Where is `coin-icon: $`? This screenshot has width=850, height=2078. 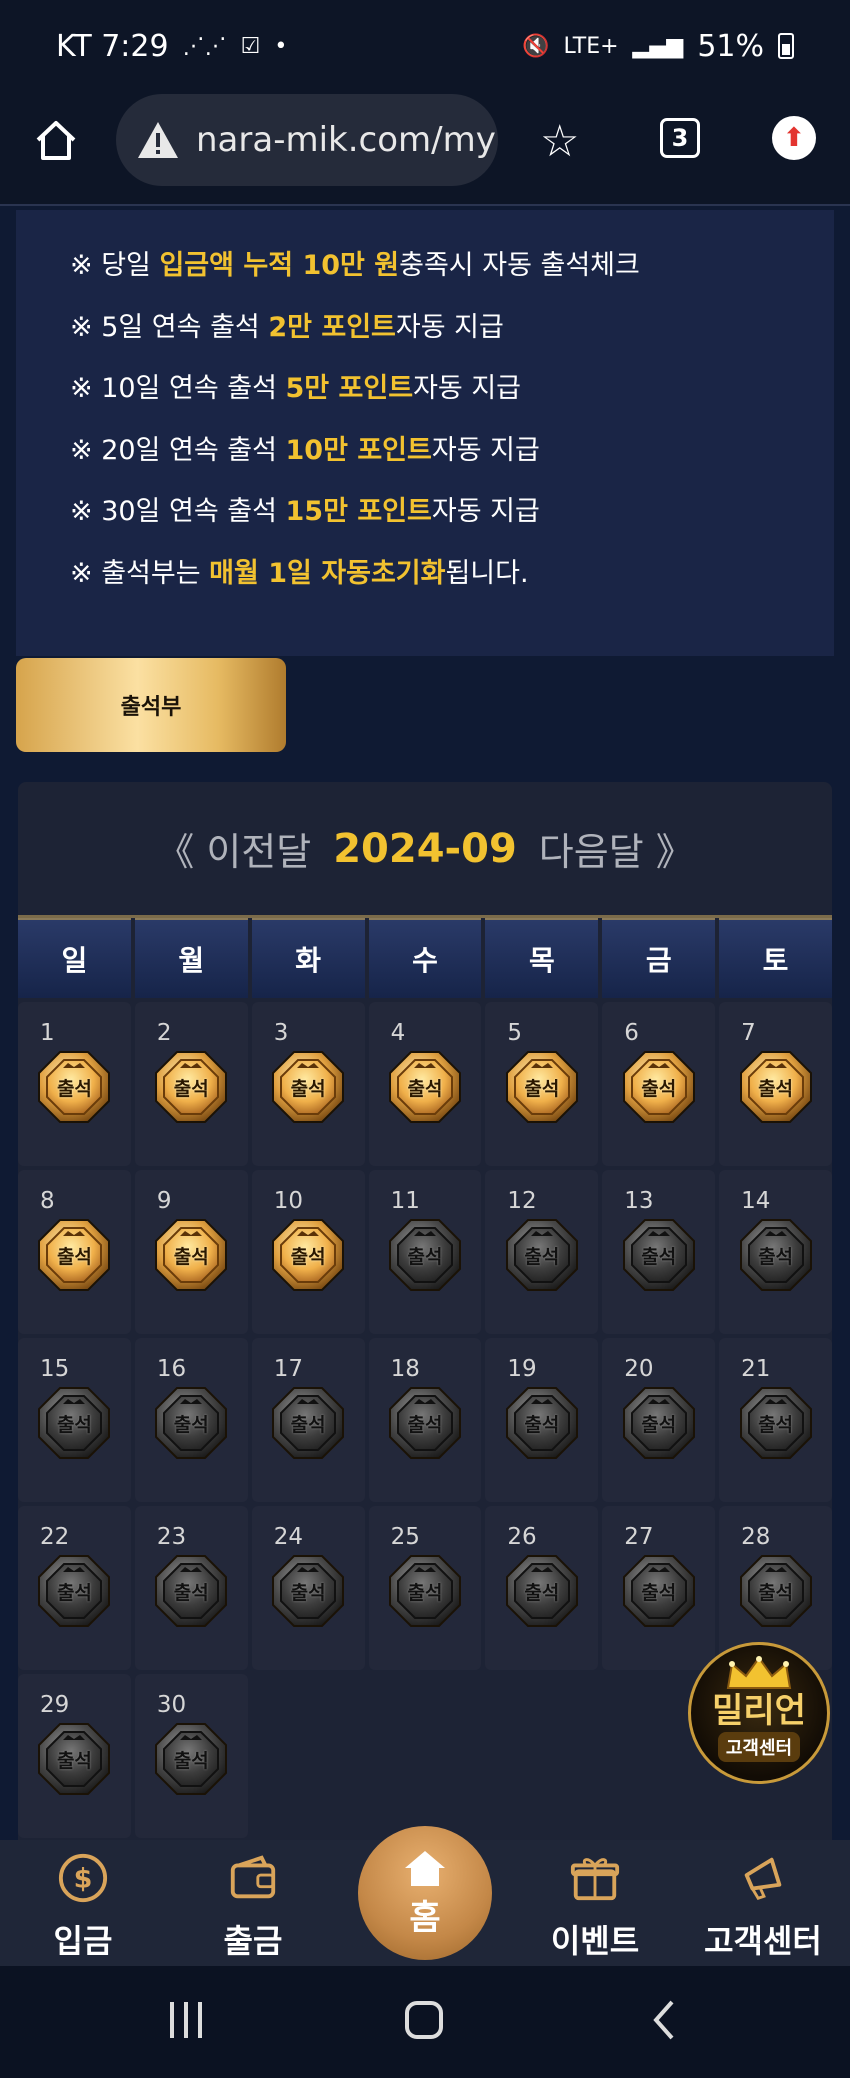 coin-icon: $ is located at coordinates (83, 1878).